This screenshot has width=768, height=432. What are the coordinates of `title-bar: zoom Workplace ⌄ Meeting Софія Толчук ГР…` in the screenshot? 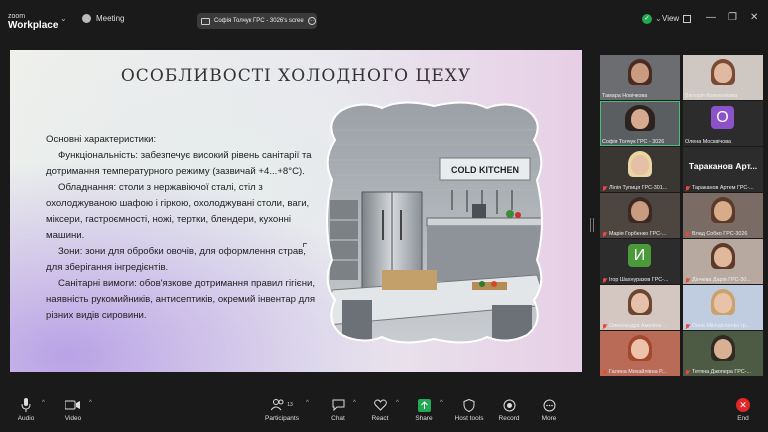 It's located at (384, 20).